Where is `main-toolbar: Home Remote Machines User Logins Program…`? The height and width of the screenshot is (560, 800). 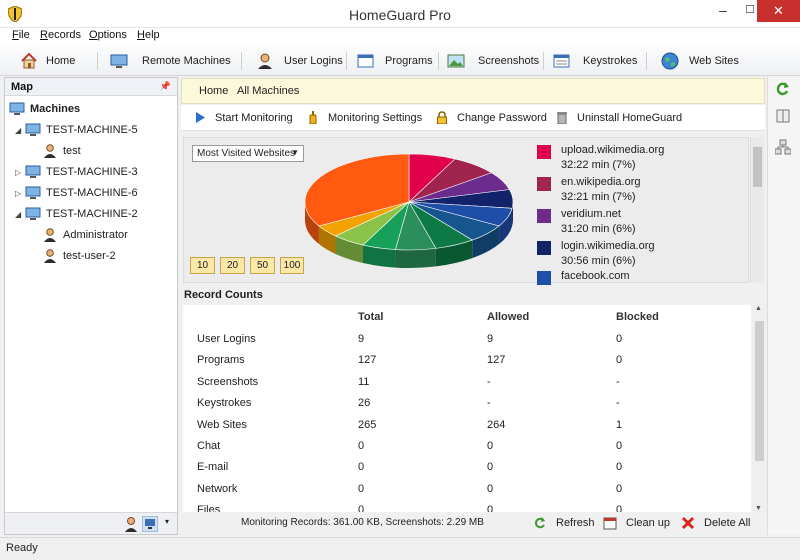
main-toolbar: Home Remote Machines User Logins Program… is located at coordinates (400, 60).